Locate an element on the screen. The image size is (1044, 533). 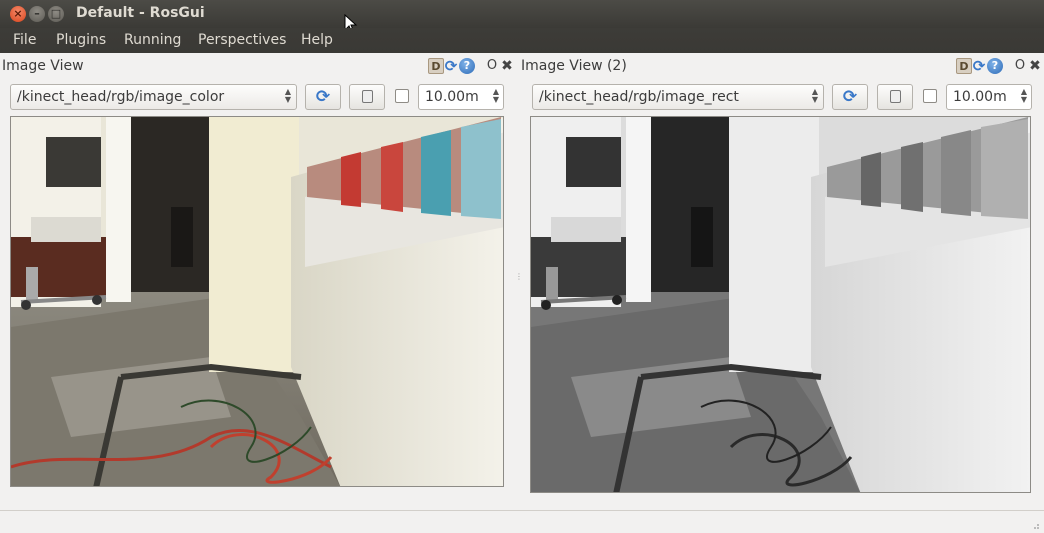
reload-icon: ⟳ is located at coordinates (451, 66).